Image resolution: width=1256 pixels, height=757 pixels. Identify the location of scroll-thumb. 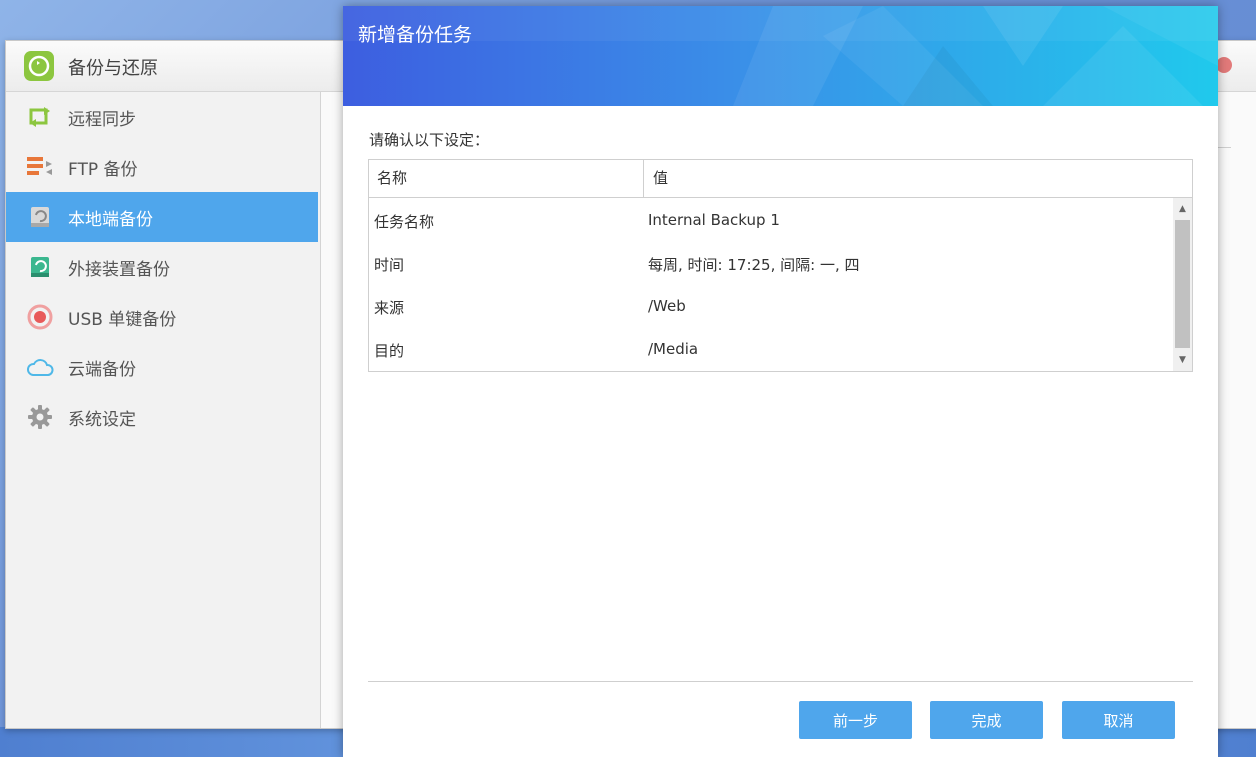
(1182, 284).